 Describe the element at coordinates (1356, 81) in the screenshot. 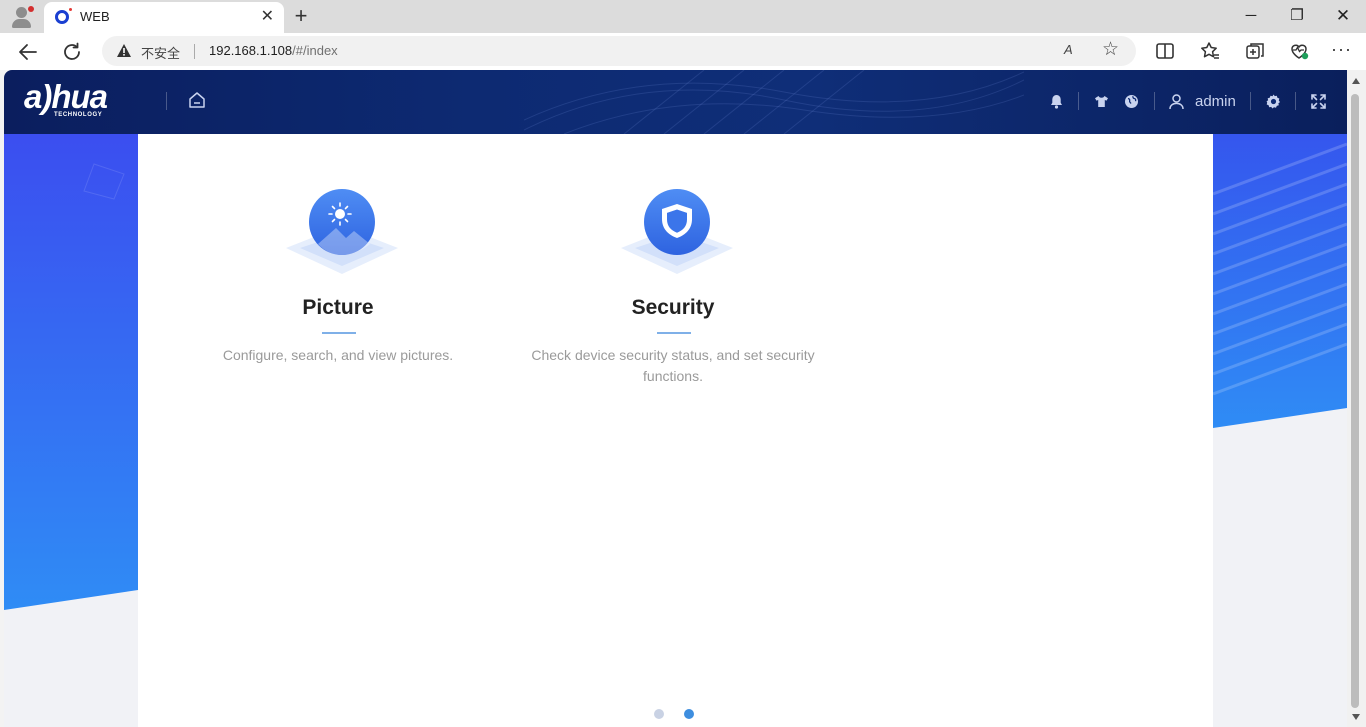

I see `scroll-up-icon` at that location.